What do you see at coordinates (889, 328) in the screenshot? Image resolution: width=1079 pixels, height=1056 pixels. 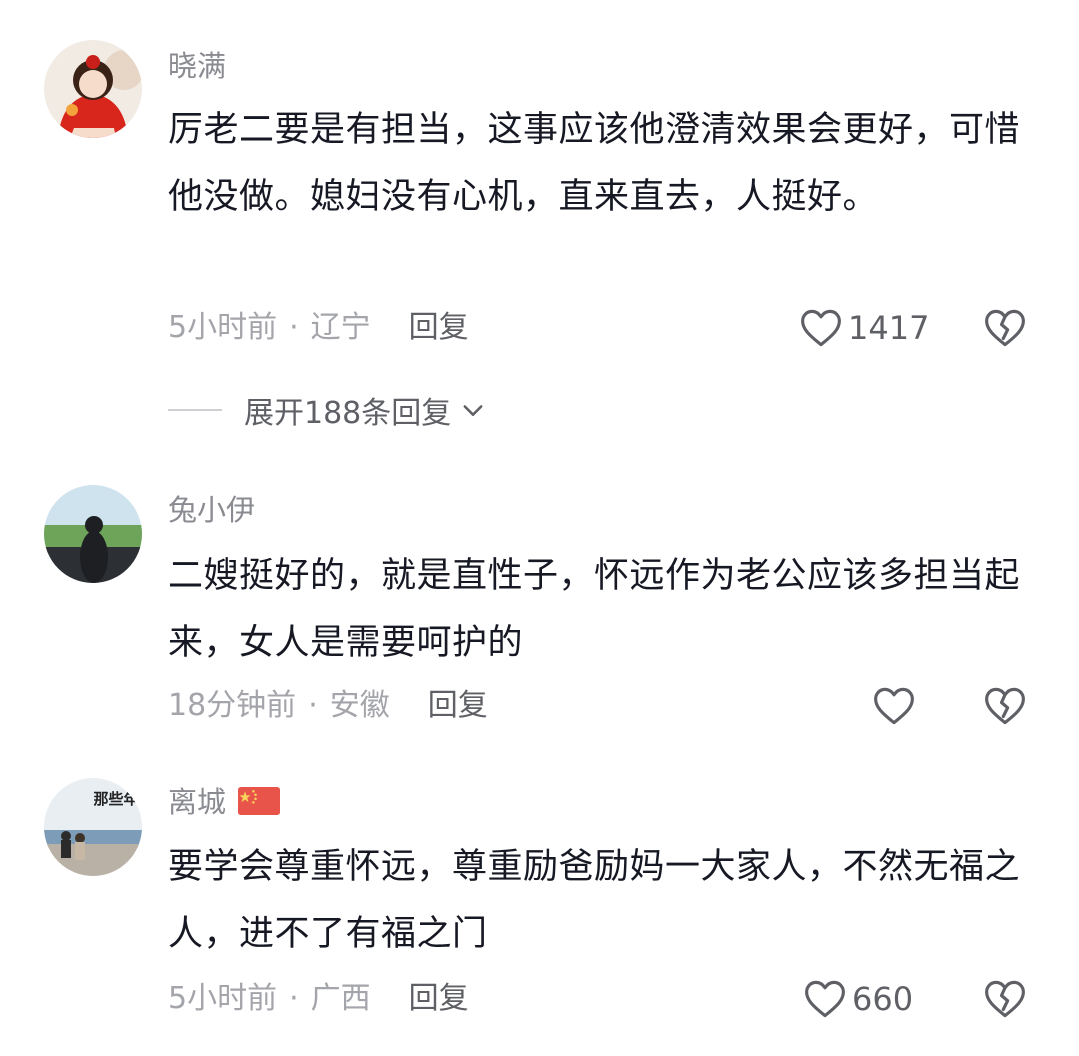 I see `like-count: 1417` at bounding box center [889, 328].